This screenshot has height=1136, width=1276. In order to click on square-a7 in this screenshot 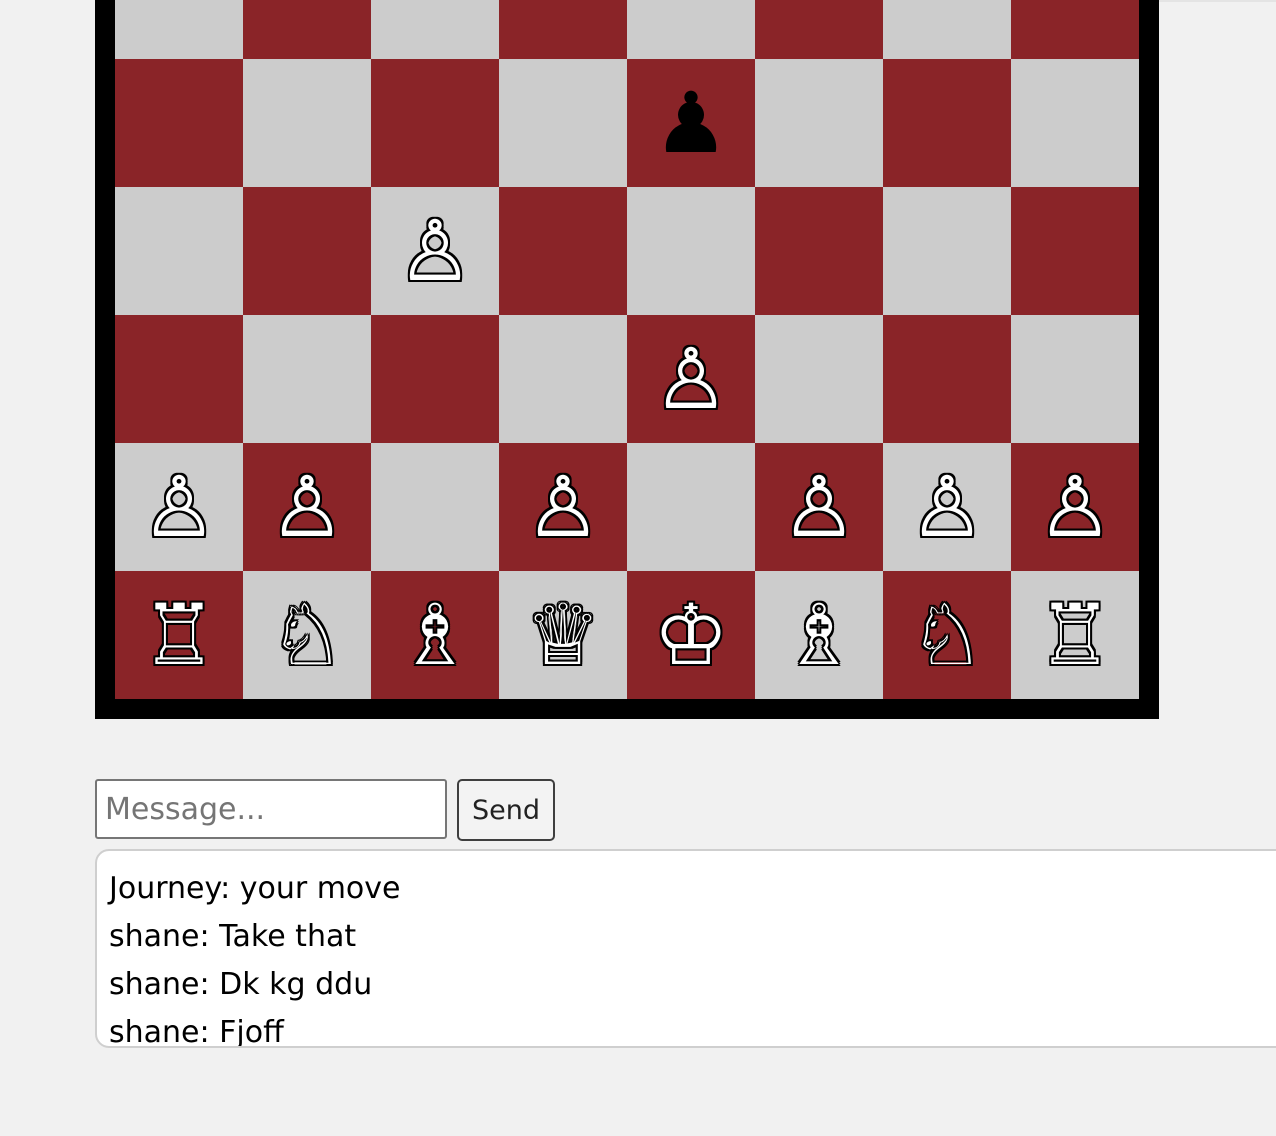, I will do `click(179, 29)`.